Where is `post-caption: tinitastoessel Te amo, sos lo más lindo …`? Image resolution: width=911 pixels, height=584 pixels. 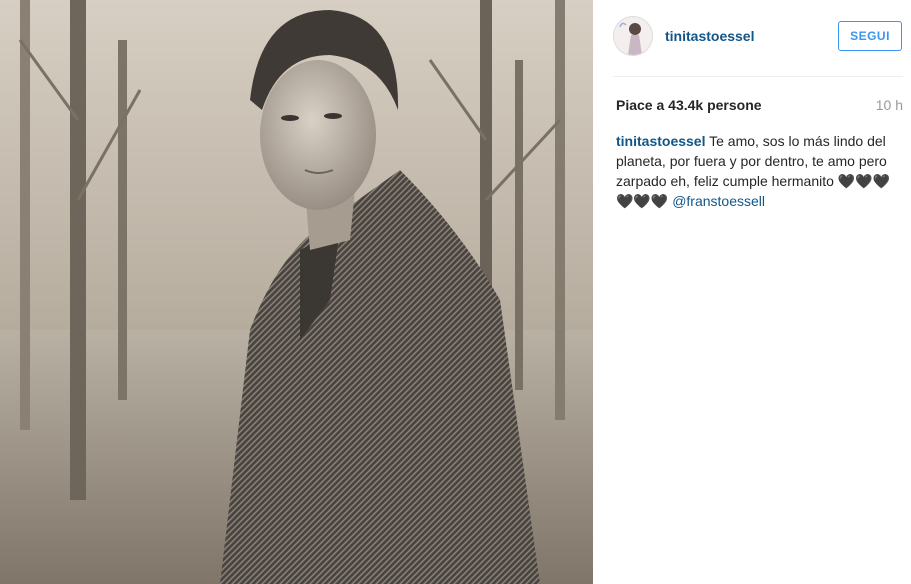
post-caption: tinitastoessel Te amo, sos lo más lindo … is located at coordinates (756, 171).